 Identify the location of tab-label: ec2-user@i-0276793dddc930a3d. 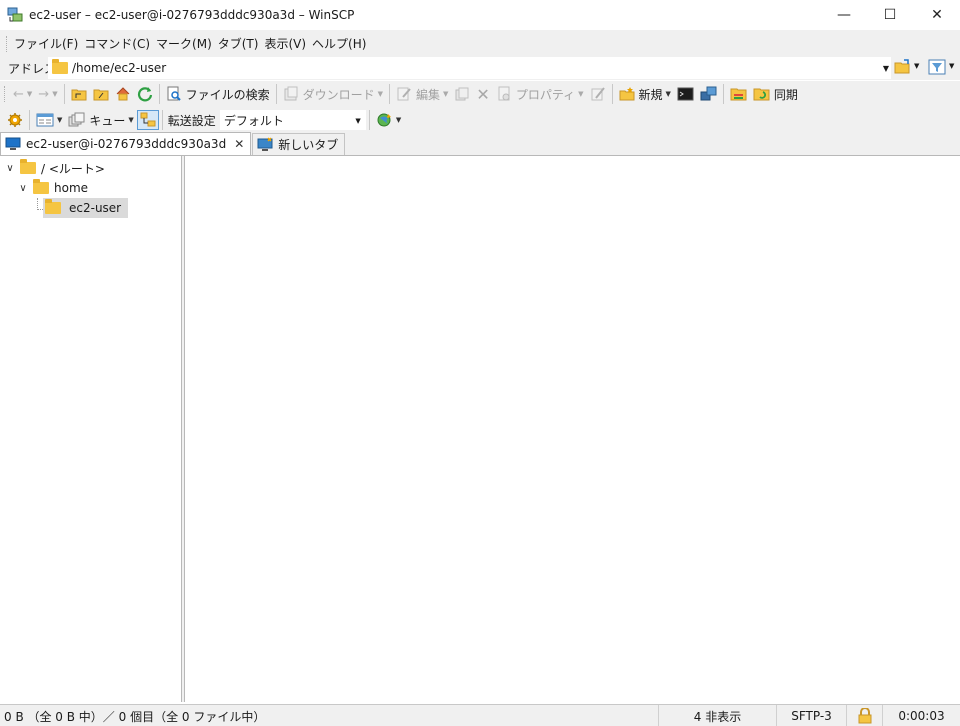
(126, 144).